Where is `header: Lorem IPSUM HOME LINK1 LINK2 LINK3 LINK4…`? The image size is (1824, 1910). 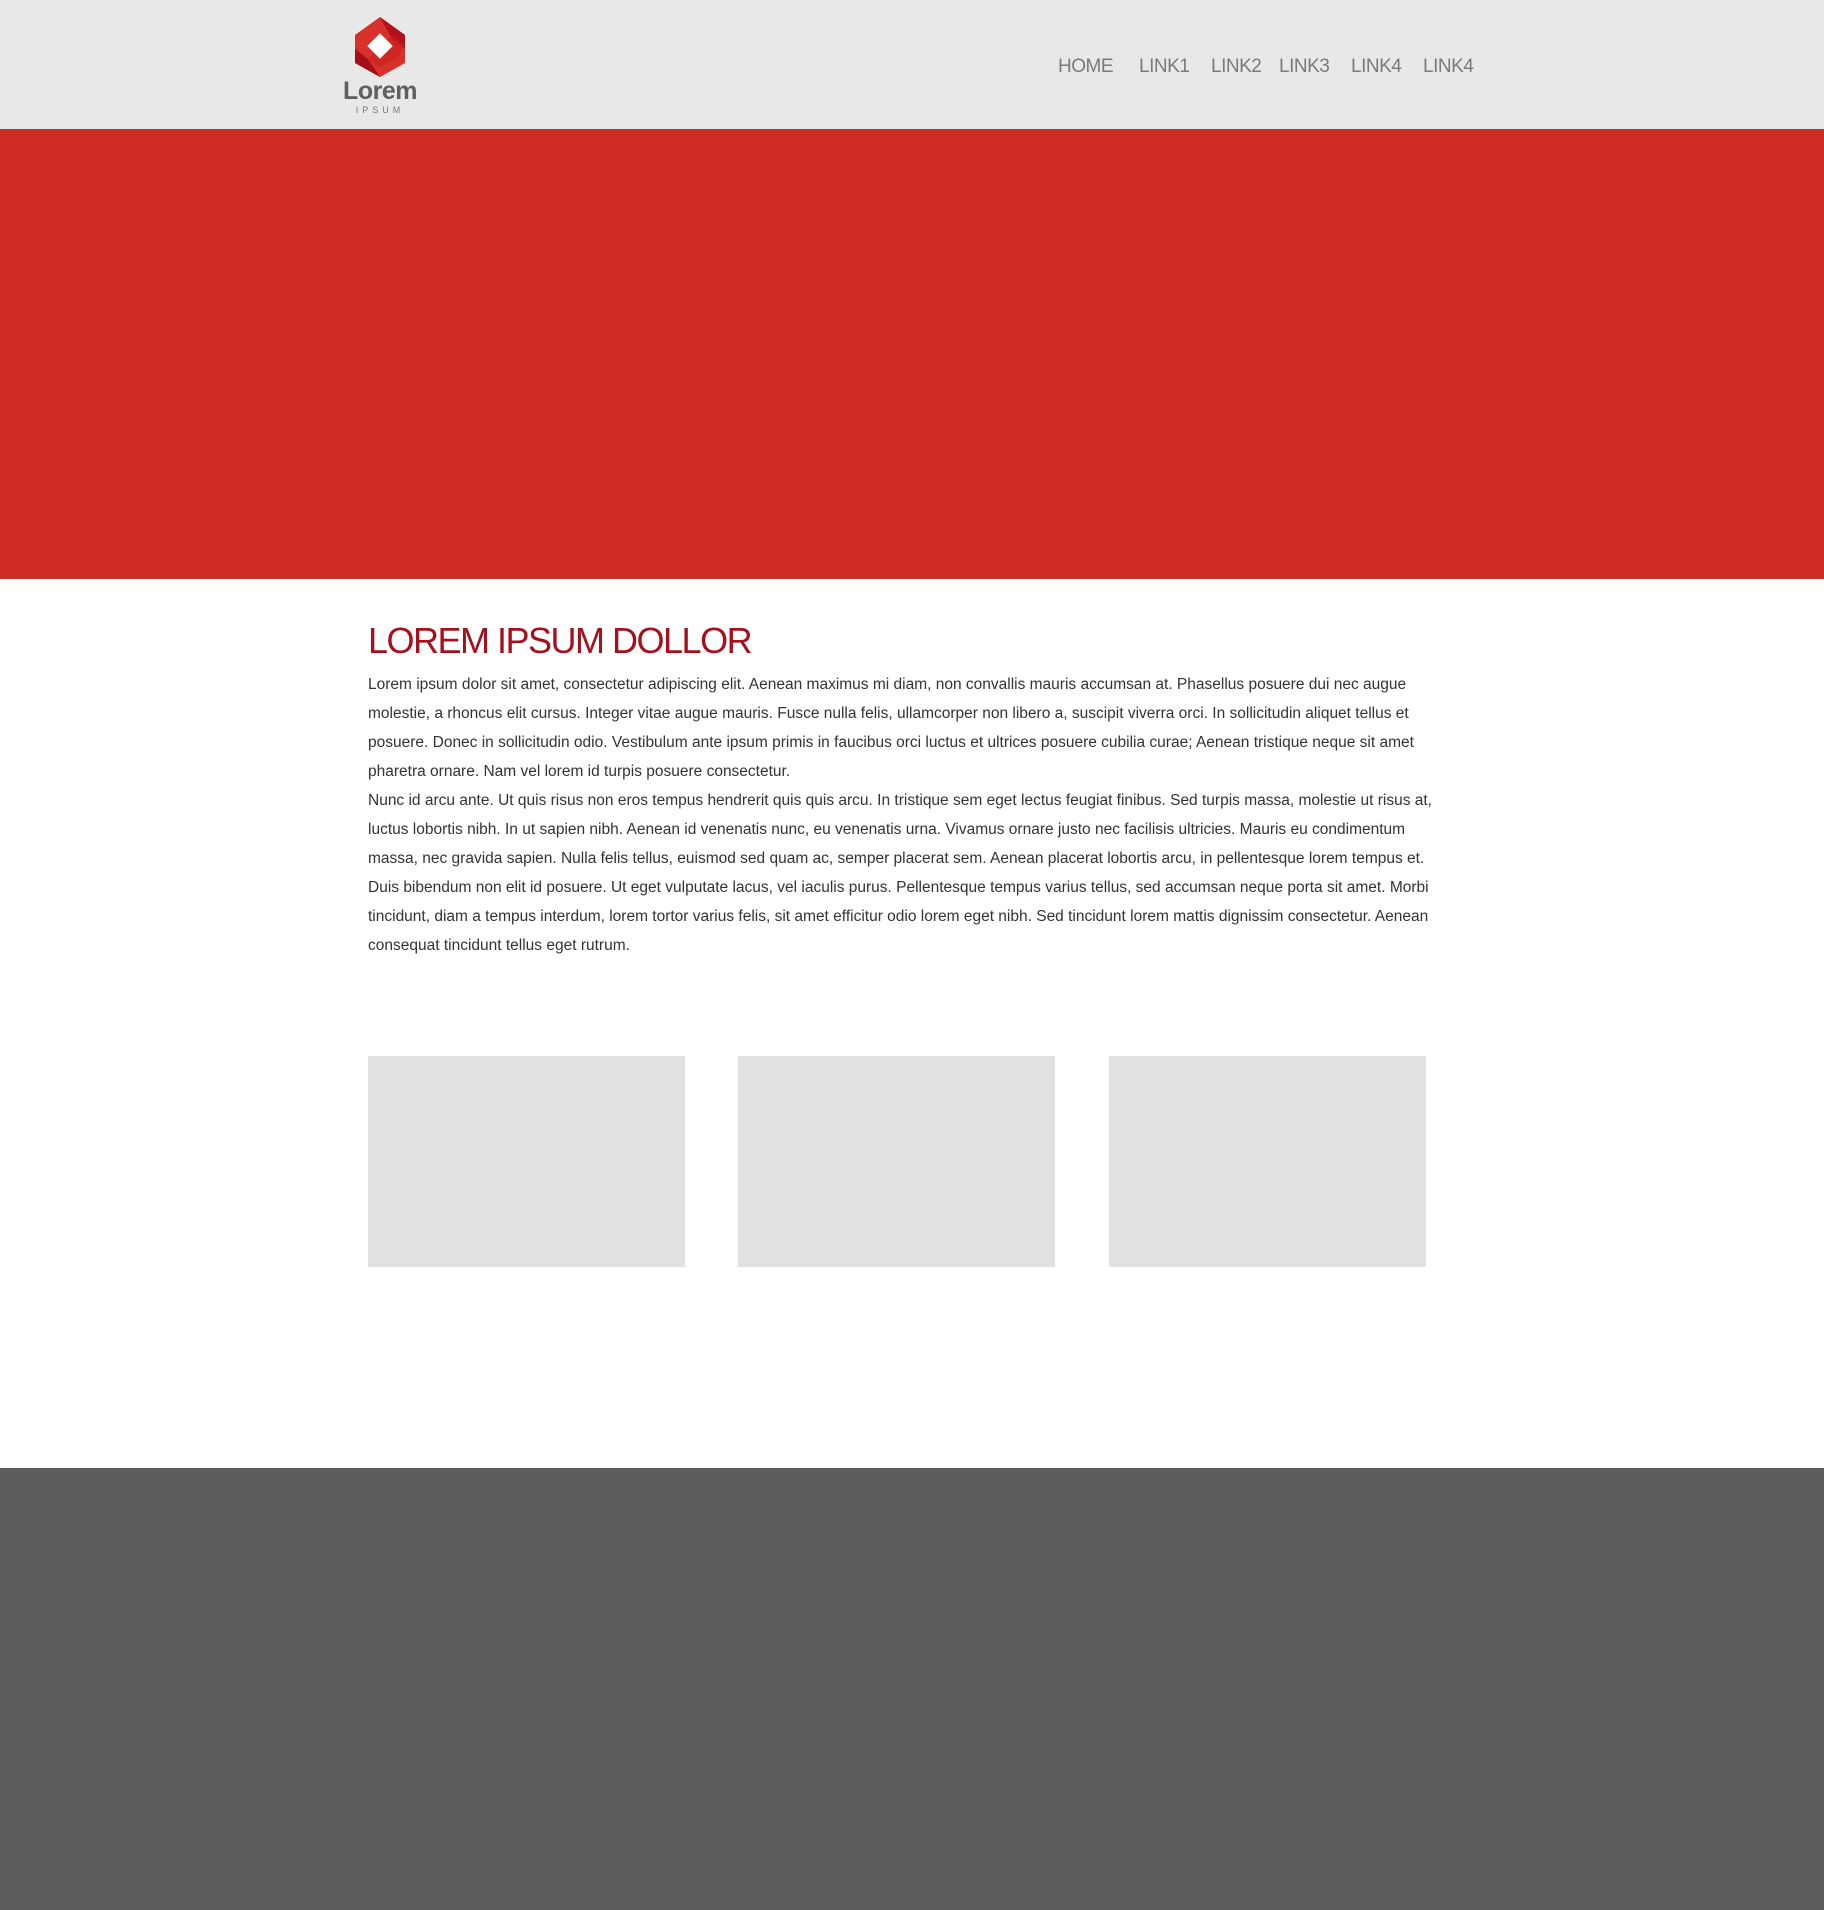 header: Lorem IPSUM HOME LINK1 LINK2 LINK3 LINK4… is located at coordinates (912, 64).